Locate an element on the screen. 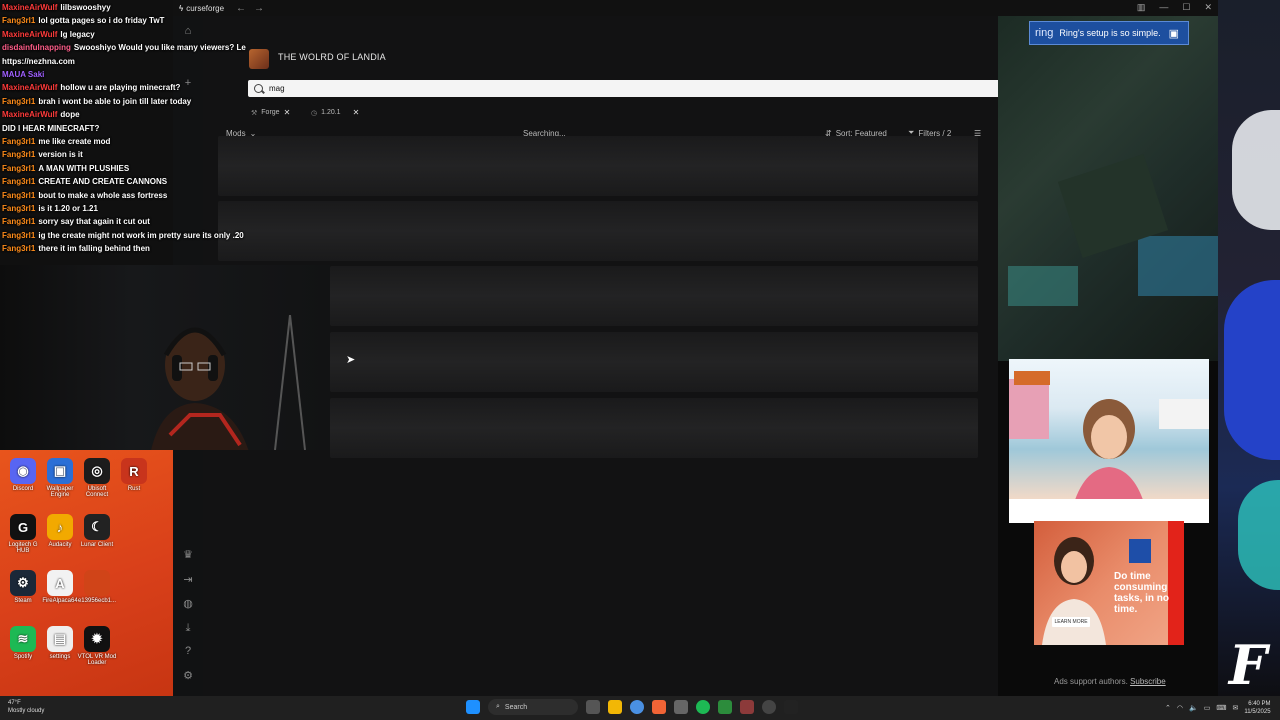  ring-device-icon: ▣ is located at coordinates (1174, 33).